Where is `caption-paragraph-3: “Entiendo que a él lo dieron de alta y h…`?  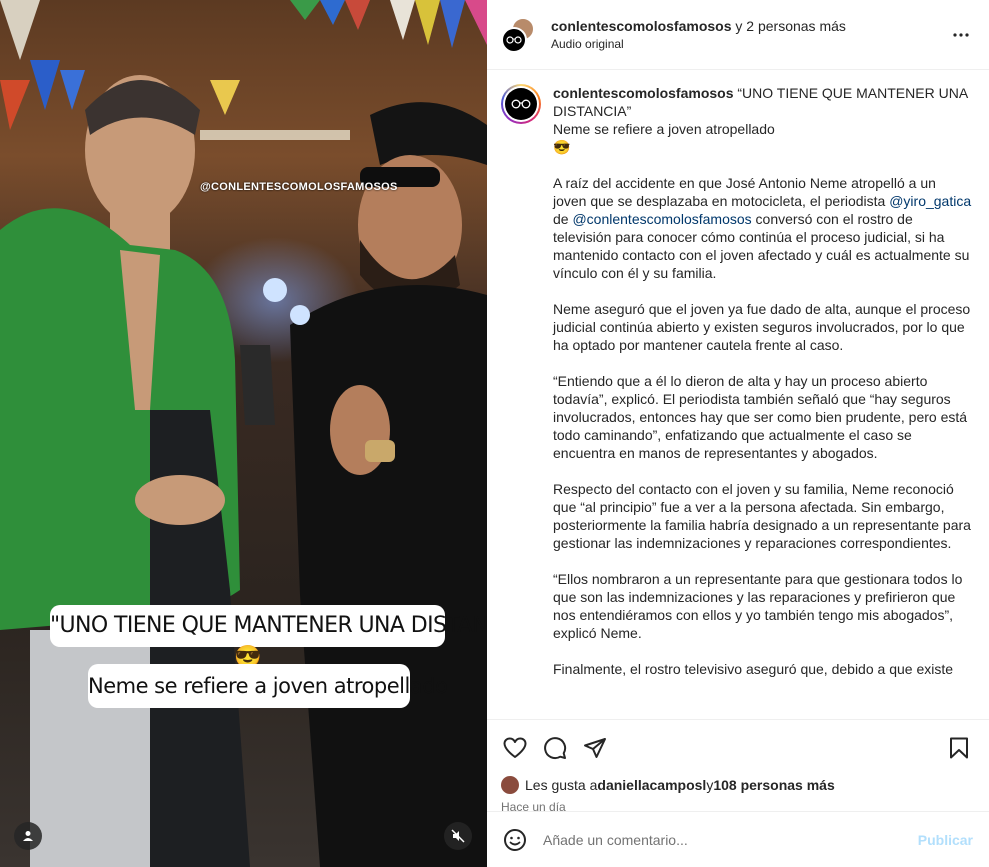 caption-paragraph-3: “Entiendo que a él lo dieron de alta y h… is located at coordinates (760, 417).